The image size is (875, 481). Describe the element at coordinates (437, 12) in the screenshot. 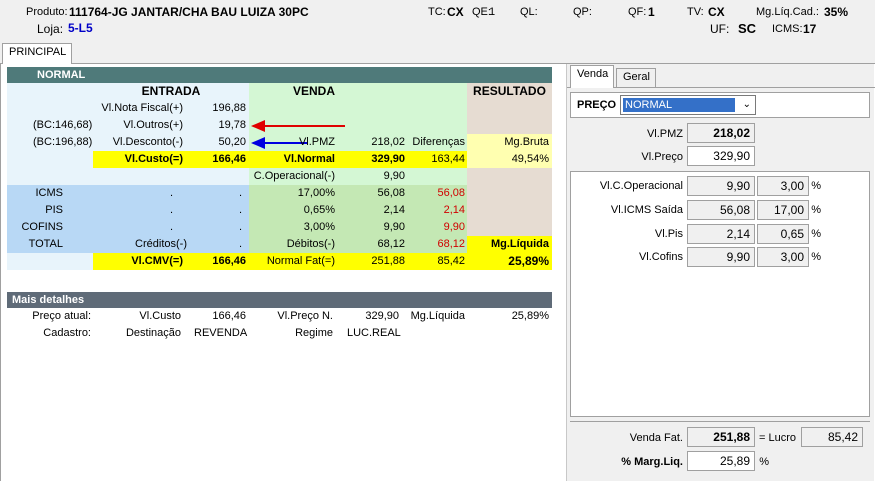

I see `tc-label: TC:` at that location.